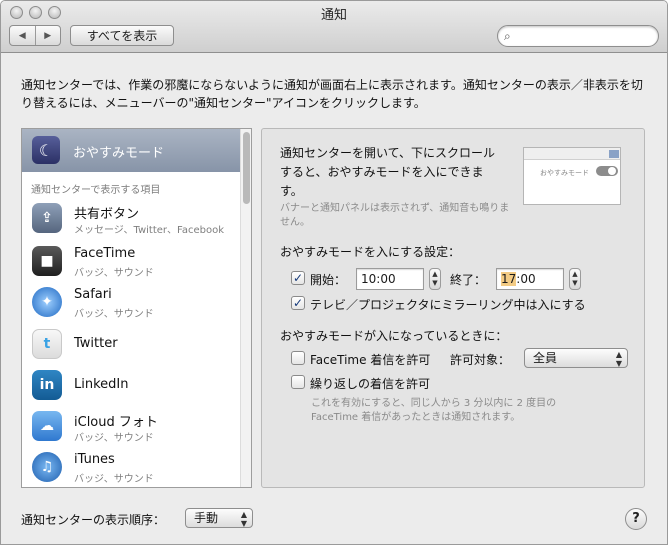  What do you see at coordinates (47, 302) in the screenshot?
I see `safari-icon: ✦` at bounding box center [47, 302].